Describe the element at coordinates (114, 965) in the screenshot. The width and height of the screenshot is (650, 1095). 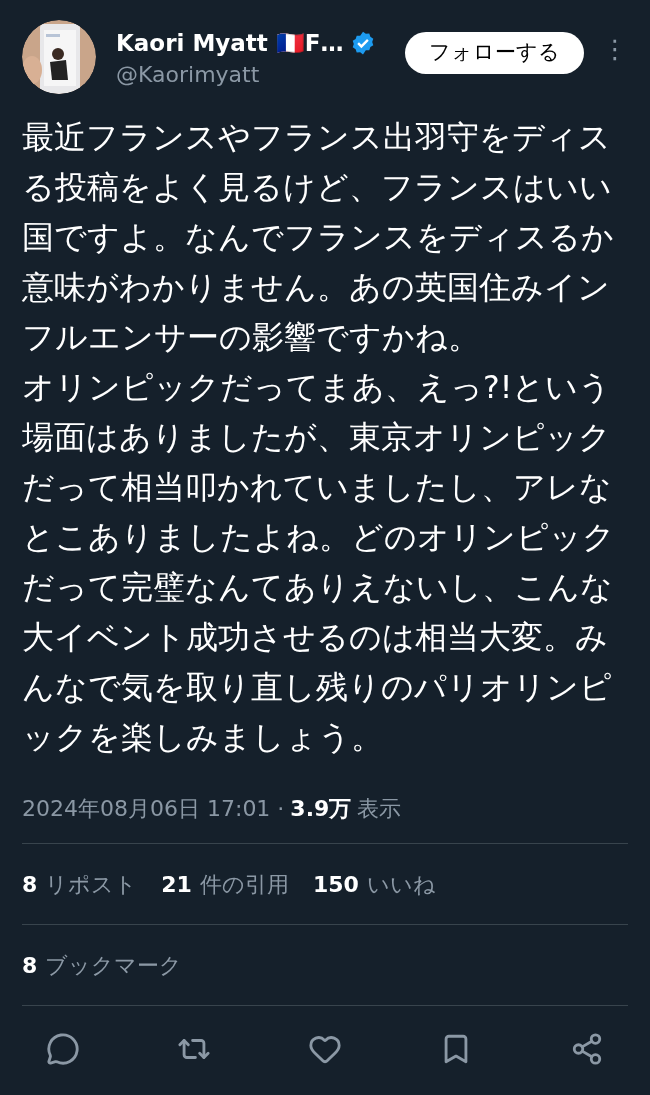
I see `bookmark-label: ブックマーク` at that location.